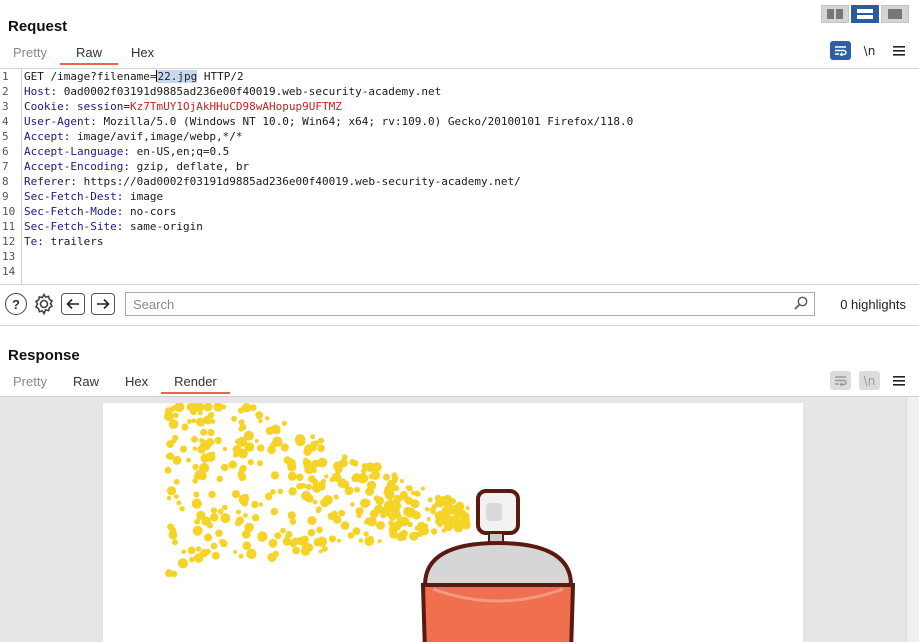 The height and width of the screenshot is (642, 919). What do you see at coordinates (50, 106) in the screenshot?
I see `header-name: Cookie:` at bounding box center [50, 106].